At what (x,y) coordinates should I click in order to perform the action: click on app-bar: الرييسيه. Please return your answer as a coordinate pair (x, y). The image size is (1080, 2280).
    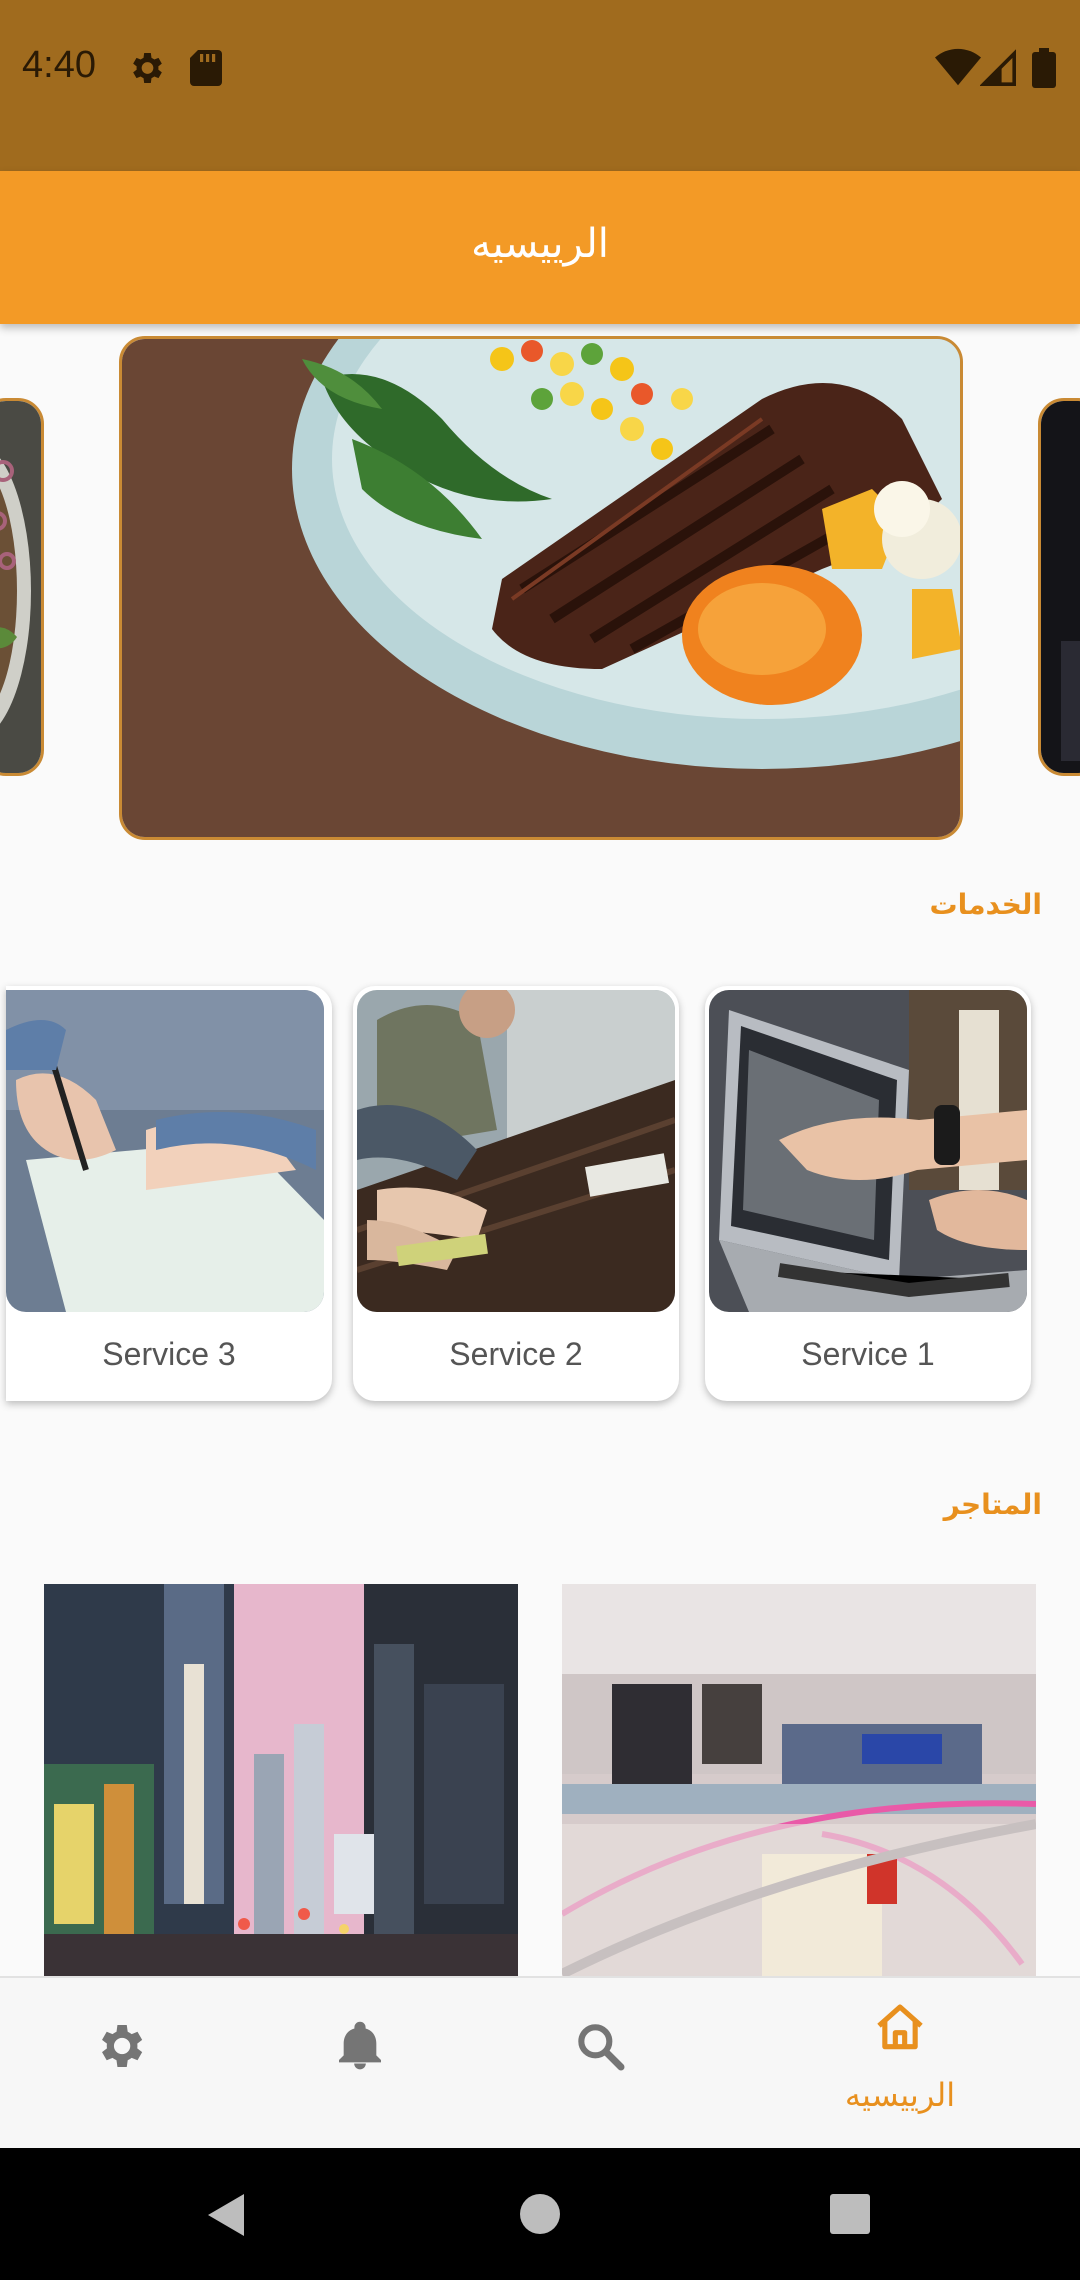
    Looking at the image, I should click on (540, 247).